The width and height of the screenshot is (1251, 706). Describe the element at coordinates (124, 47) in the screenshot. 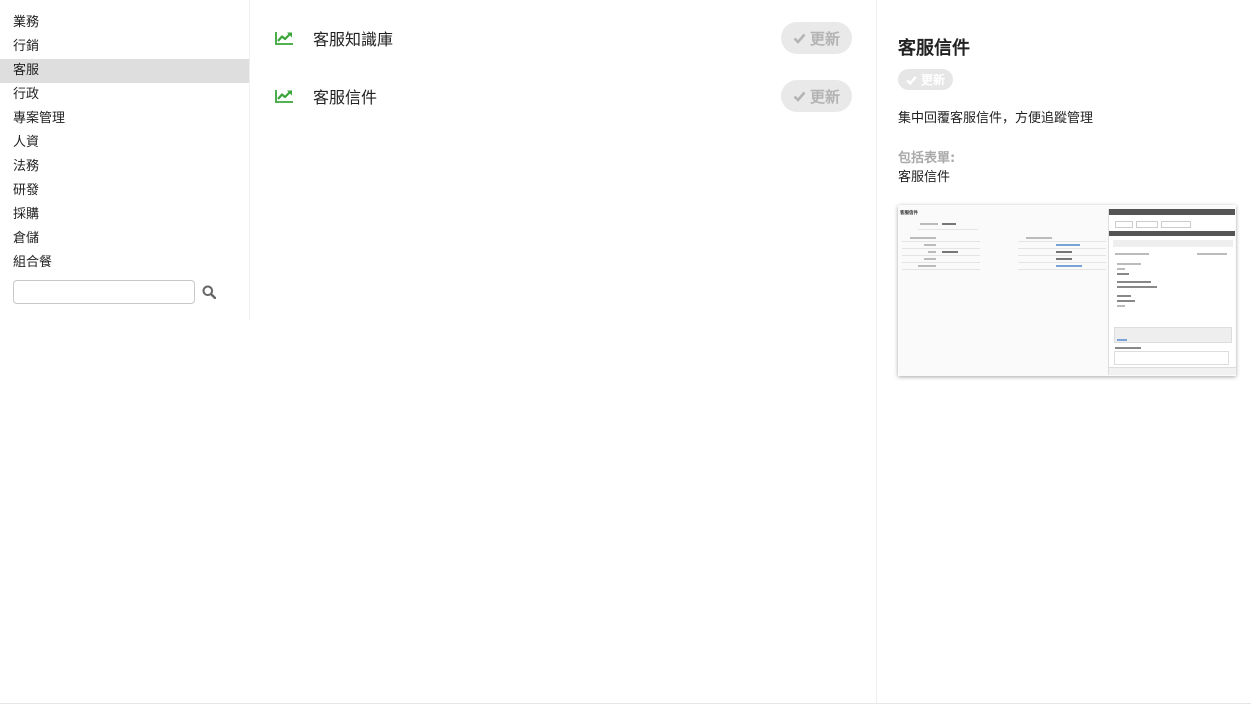

I see `category-item-marketing: 行銷` at that location.